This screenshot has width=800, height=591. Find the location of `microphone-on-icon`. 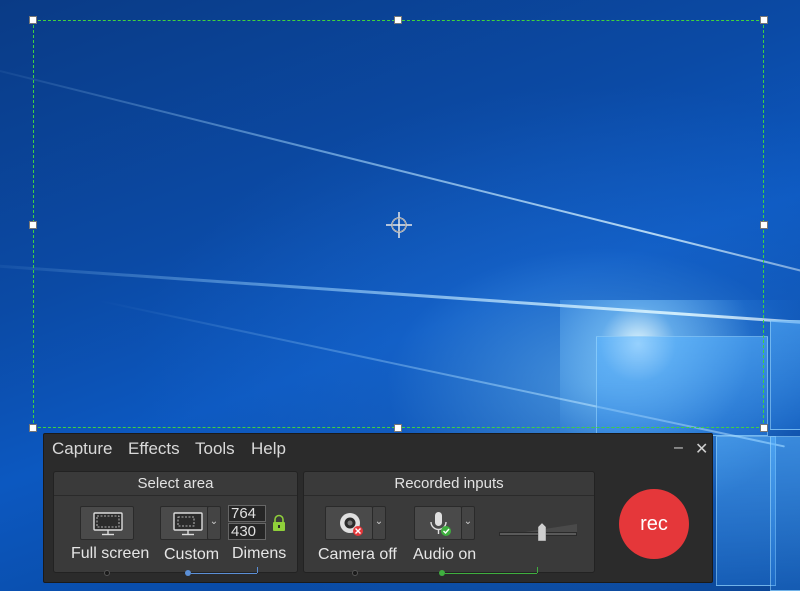

microphone-on-icon is located at coordinates (440, 524).